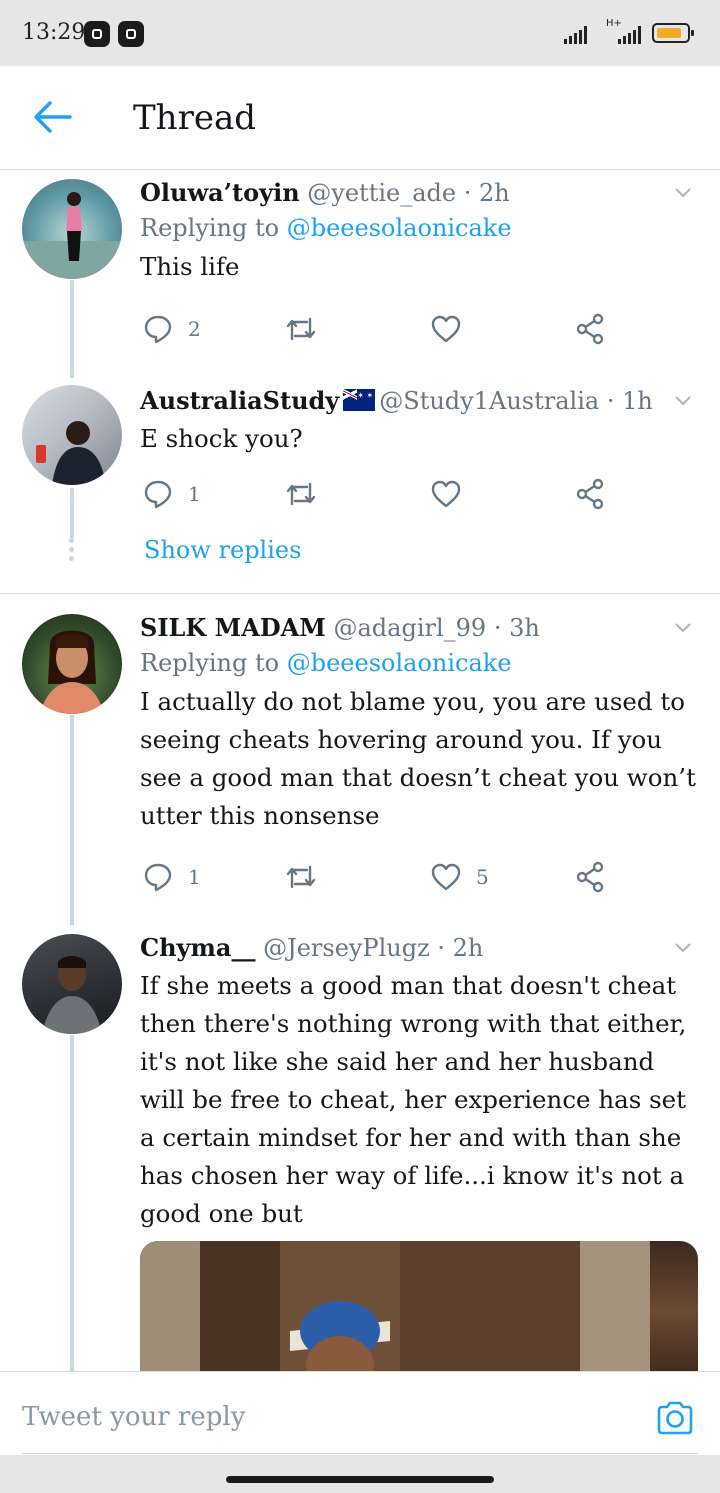 The image size is (720, 1493). What do you see at coordinates (360, 1474) in the screenshot?
I see `system-navigation-bar` at bounding box center [360, 1474].